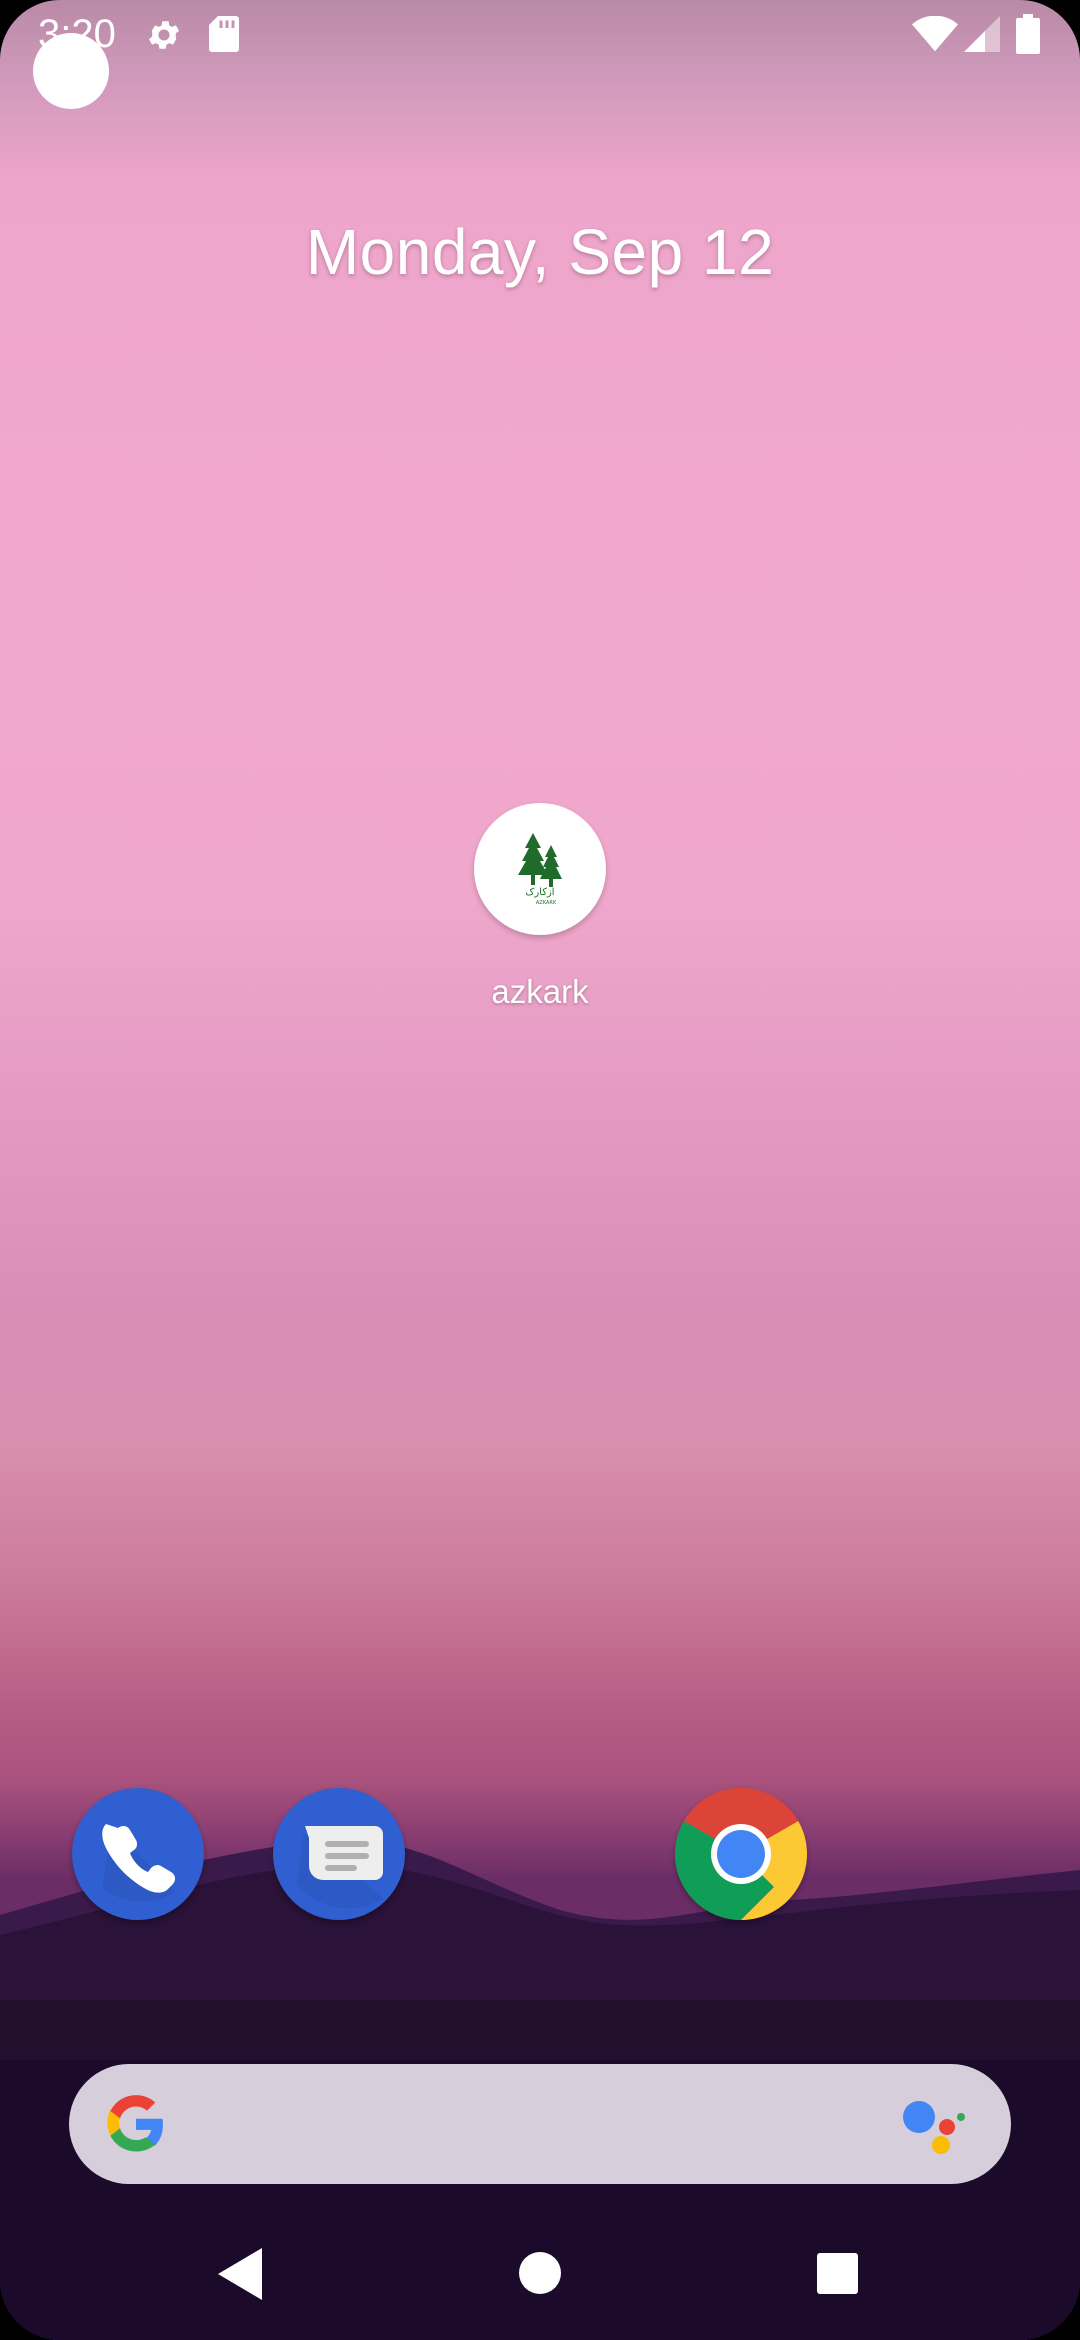 Image resolution: width=1080 pixels, height=2340 pixels. What do you see at coordinates (539, 892) in the screenshot?
I see `svg-text: ازکارک` at bounding box center [539, 892].